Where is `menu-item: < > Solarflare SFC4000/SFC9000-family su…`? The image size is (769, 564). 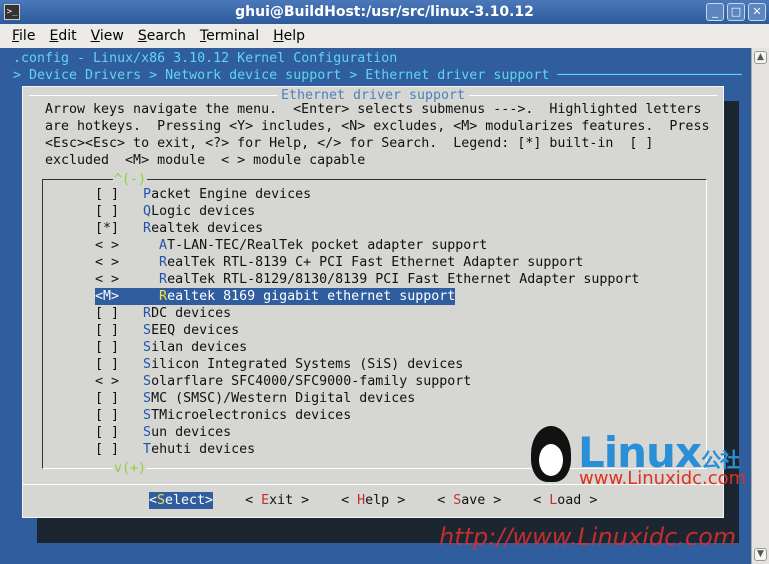 menu-item: < > Solarflare SFC4000/SFC9000-family su… is located at coordinates (283, 381).